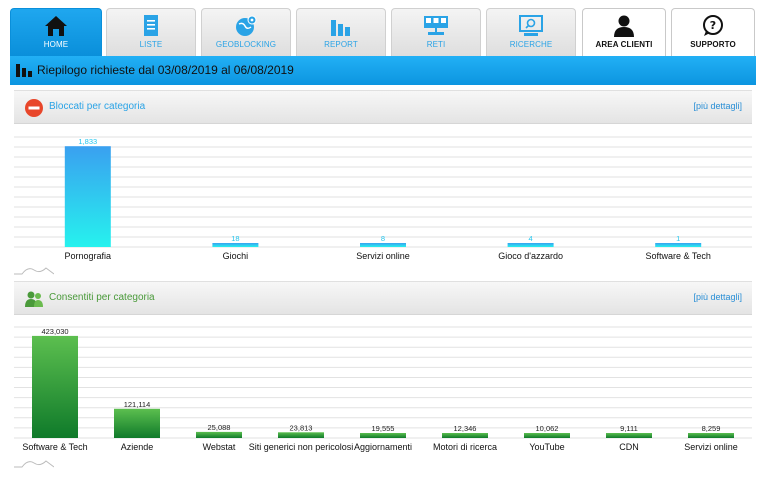 The image size is (770, 485). I want to click on allowed-panel-header: Consentiti per categoria [più dettagli], so click(383, 298).